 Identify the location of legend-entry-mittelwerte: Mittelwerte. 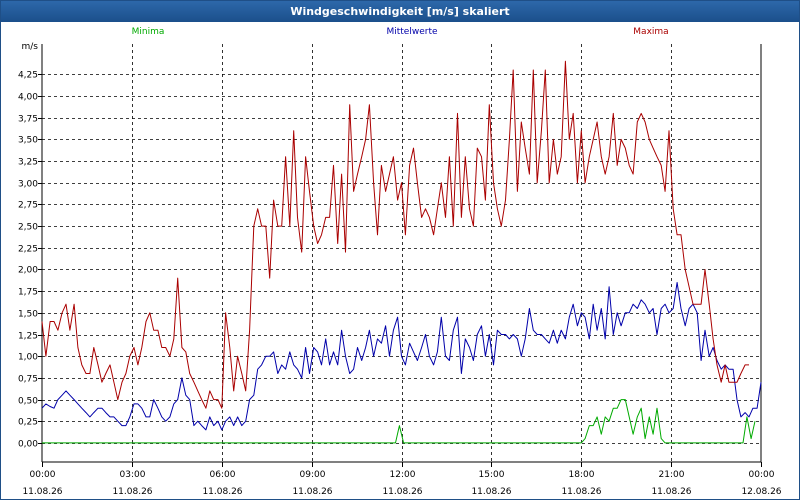
(411, 32).